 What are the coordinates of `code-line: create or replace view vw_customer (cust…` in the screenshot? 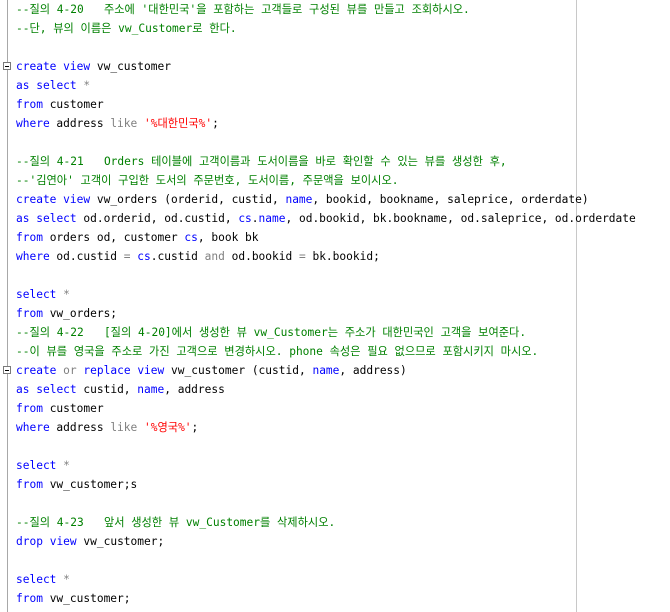 It's located at (211, 370).